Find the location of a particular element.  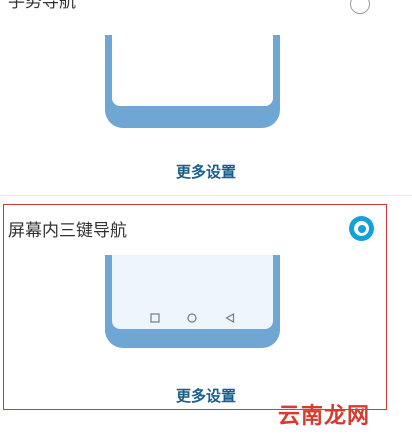

gesture-phone-illustration is located at coordinates (192, 81).